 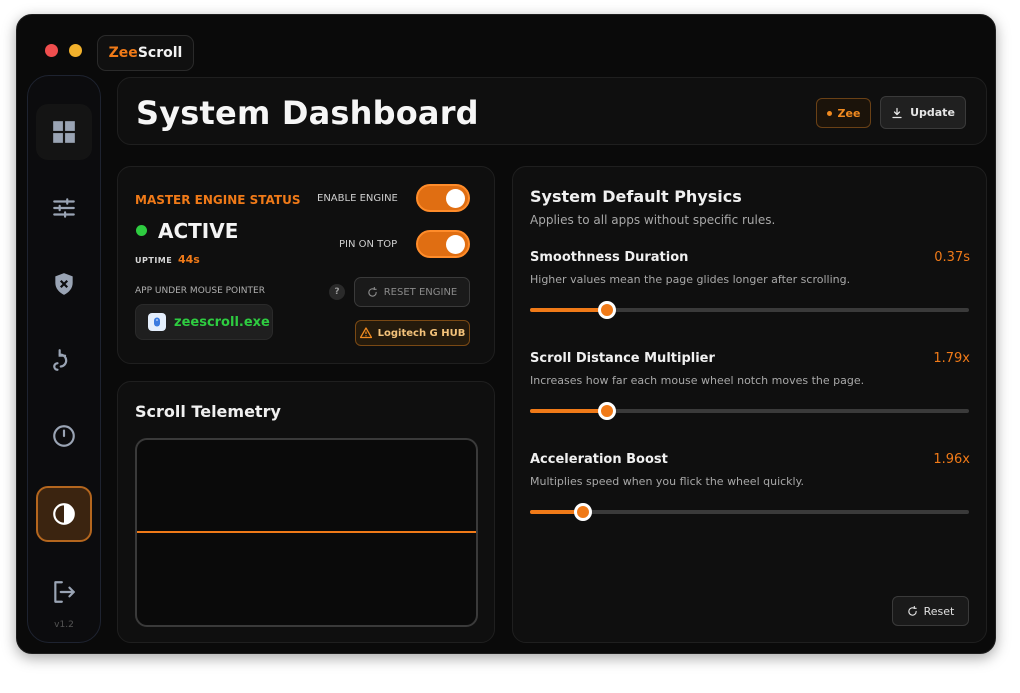 What do you see at coordinates (200, 291) in the screenshot?
I see `app-under-pointer-label: APP UNDER MOUSE POINTER` at bounding box center [200, 291].